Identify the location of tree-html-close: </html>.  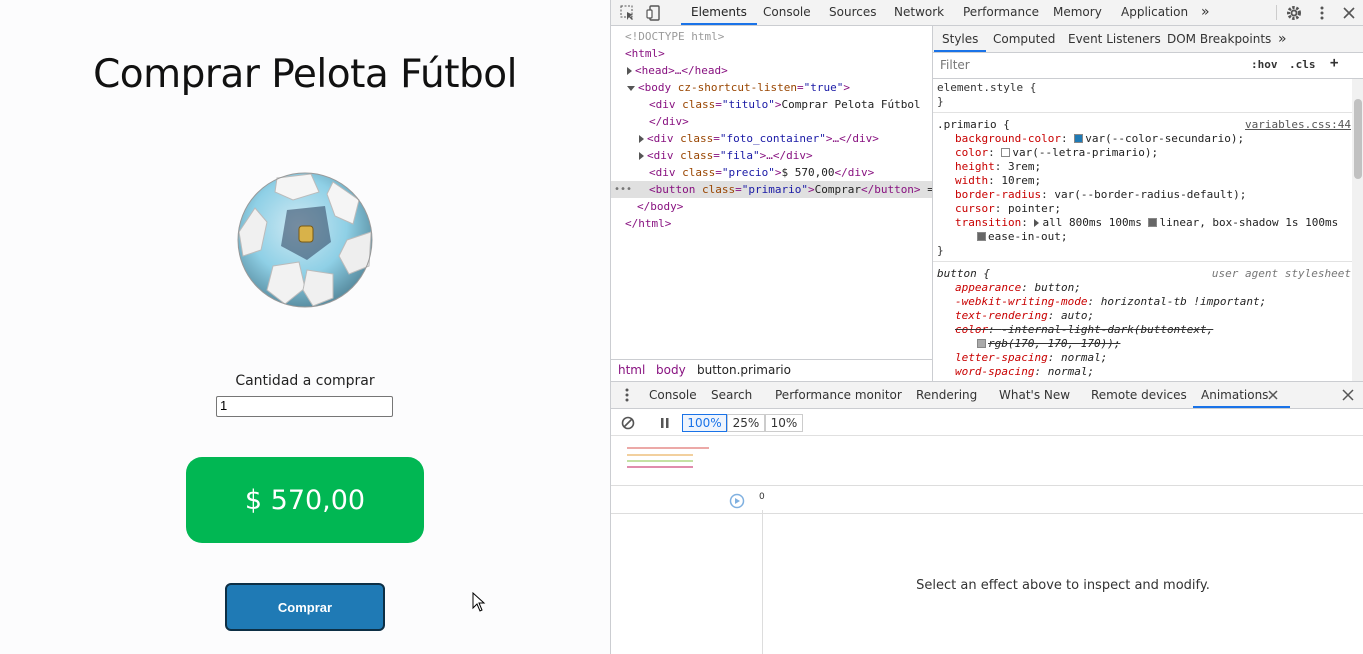
(771, 223).